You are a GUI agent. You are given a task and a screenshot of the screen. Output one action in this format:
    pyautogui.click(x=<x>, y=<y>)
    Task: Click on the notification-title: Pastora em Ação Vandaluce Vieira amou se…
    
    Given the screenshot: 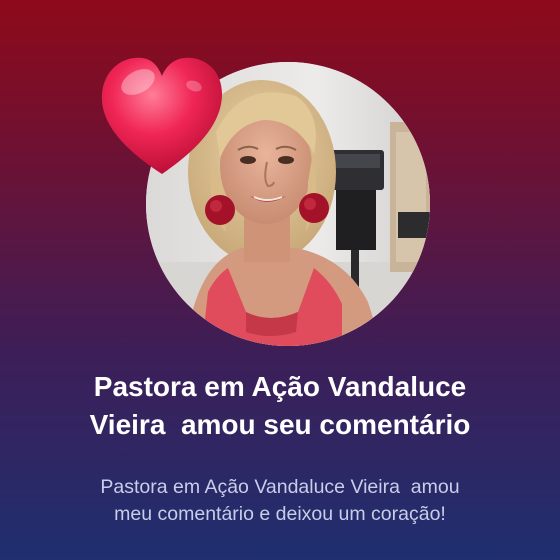 What is the action you would take?
    pyautogui.click(x=280, y=406)
    